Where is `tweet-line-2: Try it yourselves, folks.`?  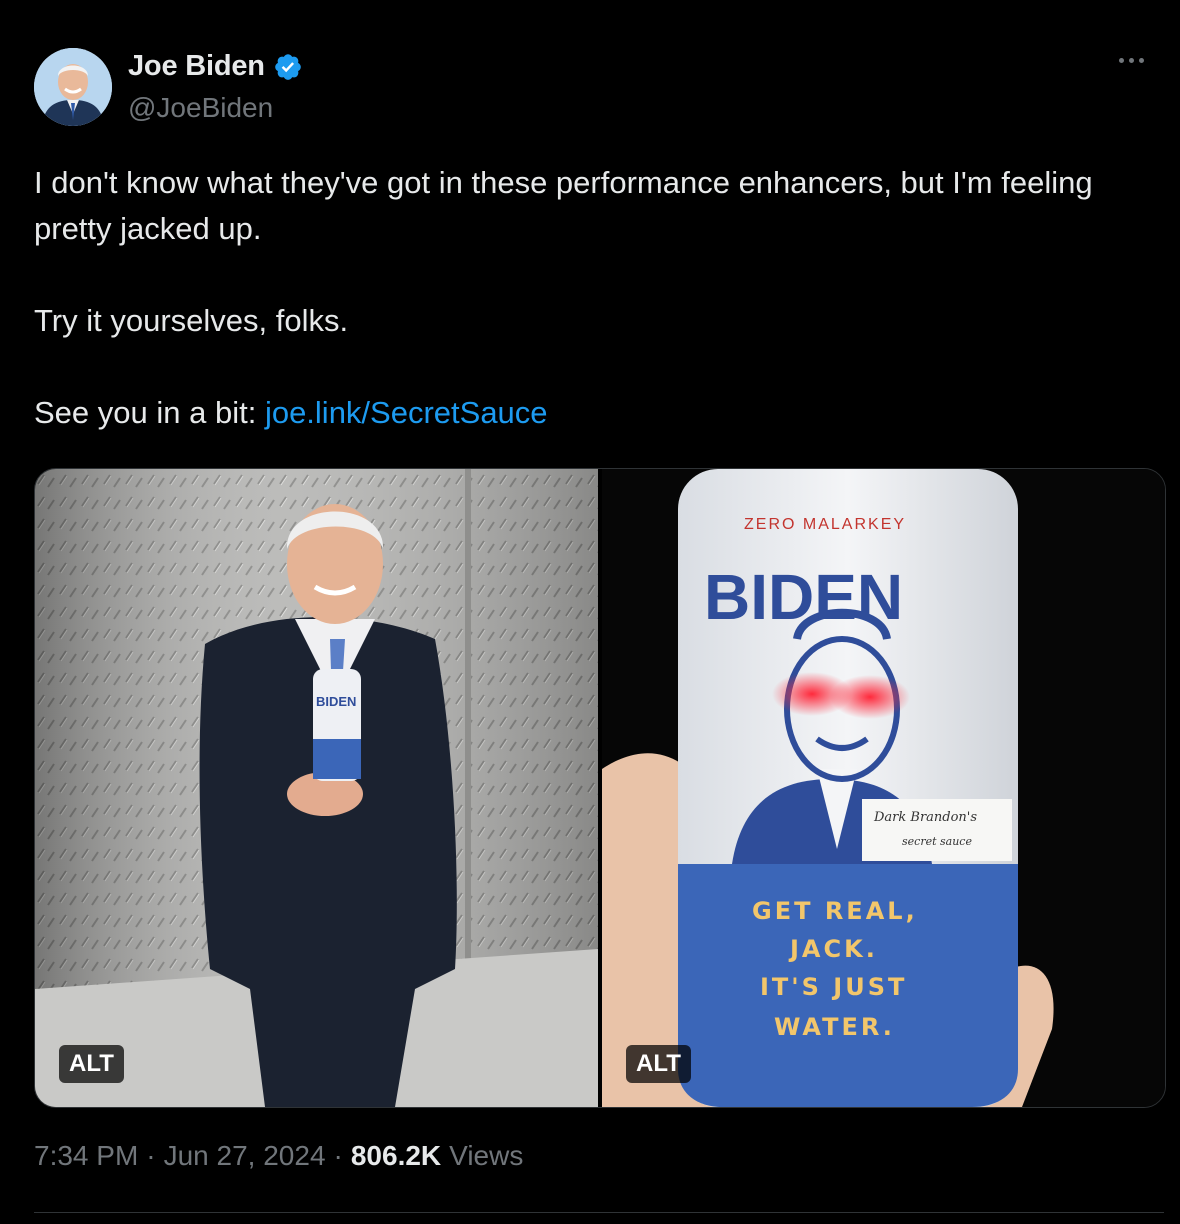 tweet-line-2: Try it yourselves, folks. is located at coordinates (191, 320).